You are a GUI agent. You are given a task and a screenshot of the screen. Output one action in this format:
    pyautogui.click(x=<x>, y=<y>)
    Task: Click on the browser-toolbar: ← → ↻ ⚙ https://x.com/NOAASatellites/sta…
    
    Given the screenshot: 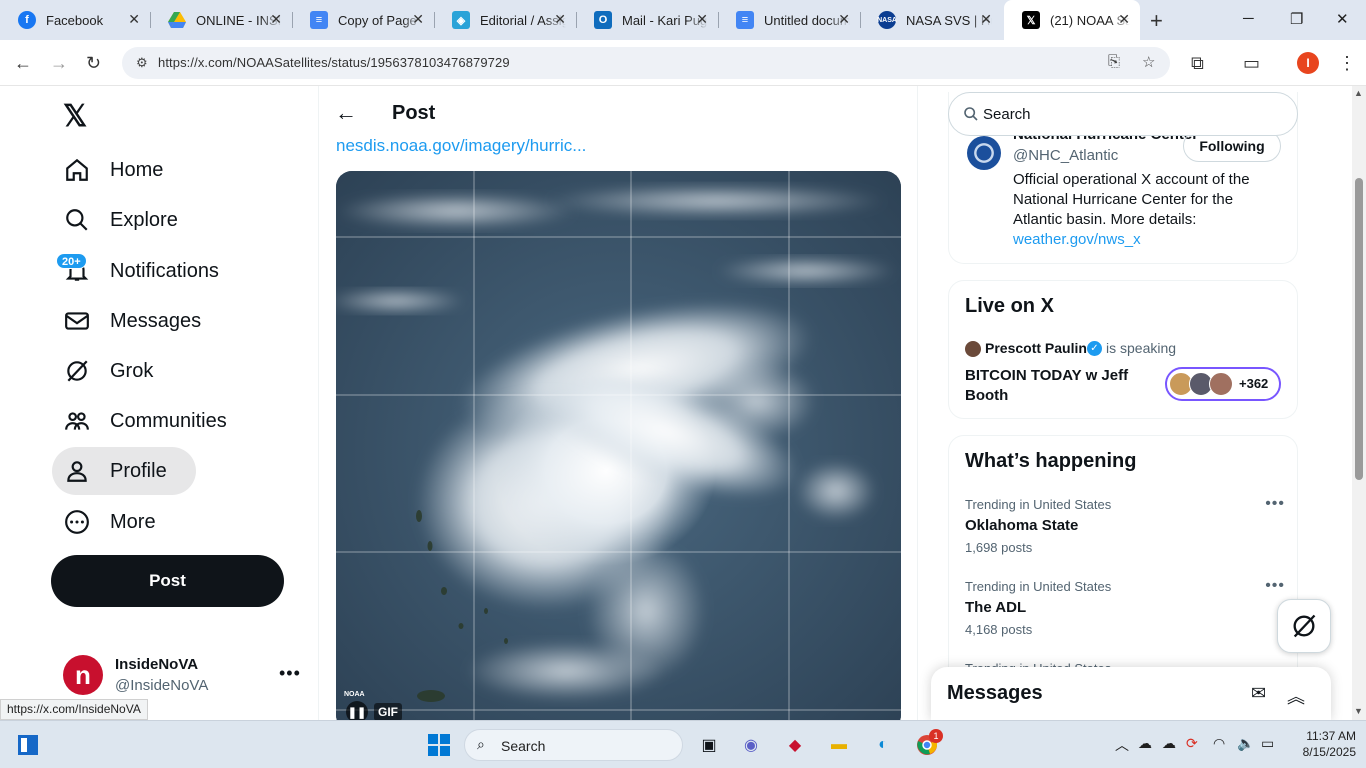 What is the action you would take?
    pyautogui.click(x=683, y=63)
    